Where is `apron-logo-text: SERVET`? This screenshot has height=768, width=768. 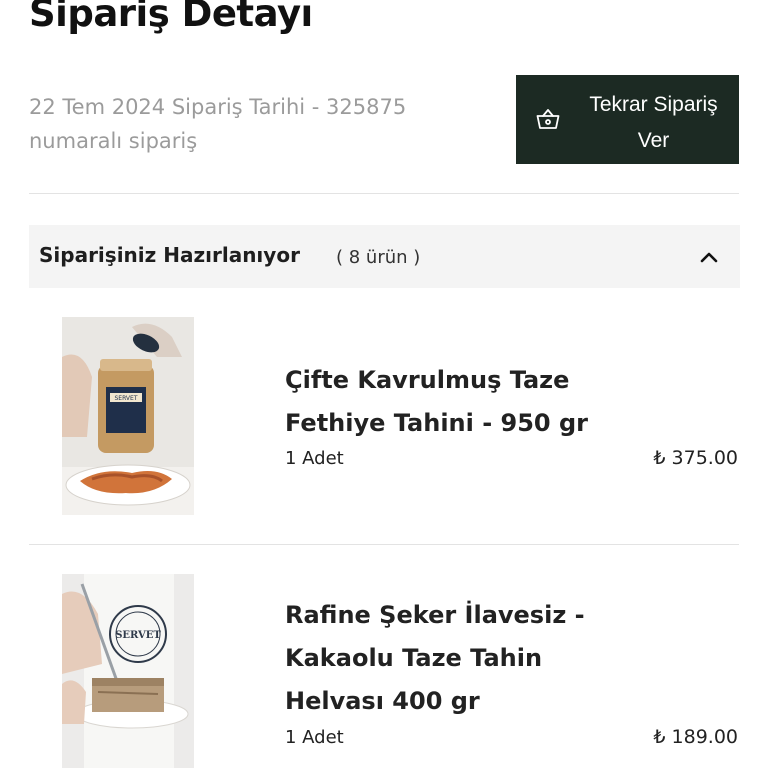
apron-logo-text: SERVET is located at coordinates (138, 635).